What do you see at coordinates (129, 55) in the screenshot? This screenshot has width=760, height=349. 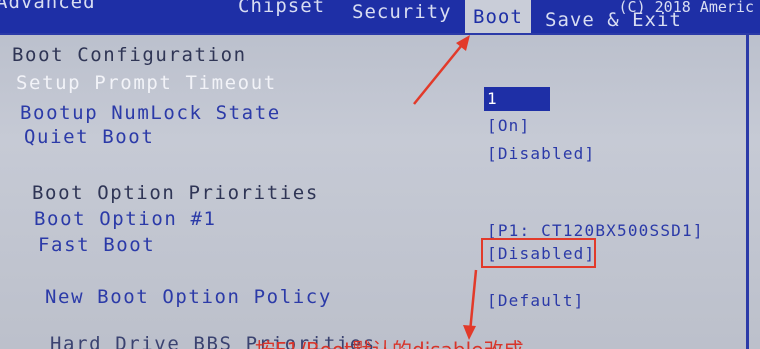 I see `section-title-boot-configuration: Boot Configuration` at bounding box center [129, 55].